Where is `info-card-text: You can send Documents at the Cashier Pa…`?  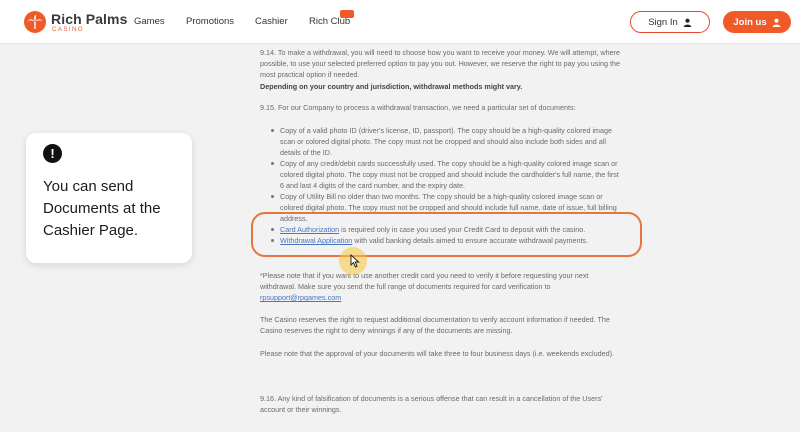 info-card-text: You can send Documents at the Cashier Pa… is located at coordinates (102, 208).